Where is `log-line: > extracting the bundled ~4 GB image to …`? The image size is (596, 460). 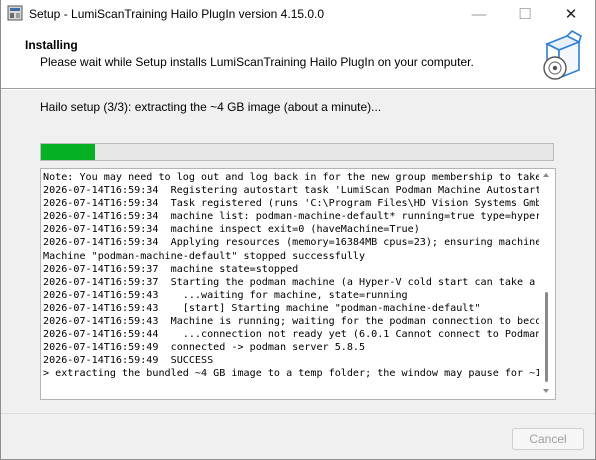 log-line: > extracting the bundled ~4 GB image to … is located at coordinates (291, 374).